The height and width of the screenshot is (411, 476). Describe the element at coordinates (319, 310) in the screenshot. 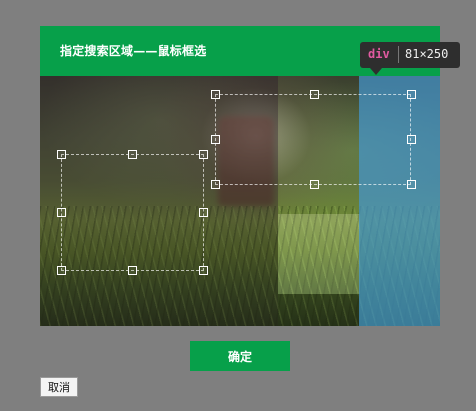

I see `mask-bottom` at that location.